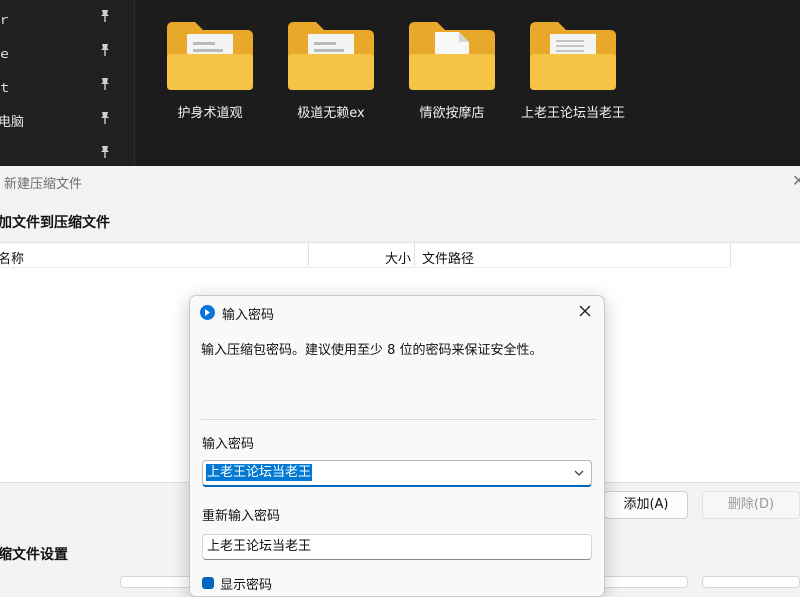 This screenshot has width=800, height=597. I want to click on folder-item: 上老王论坛当老王, so click(573, 70).